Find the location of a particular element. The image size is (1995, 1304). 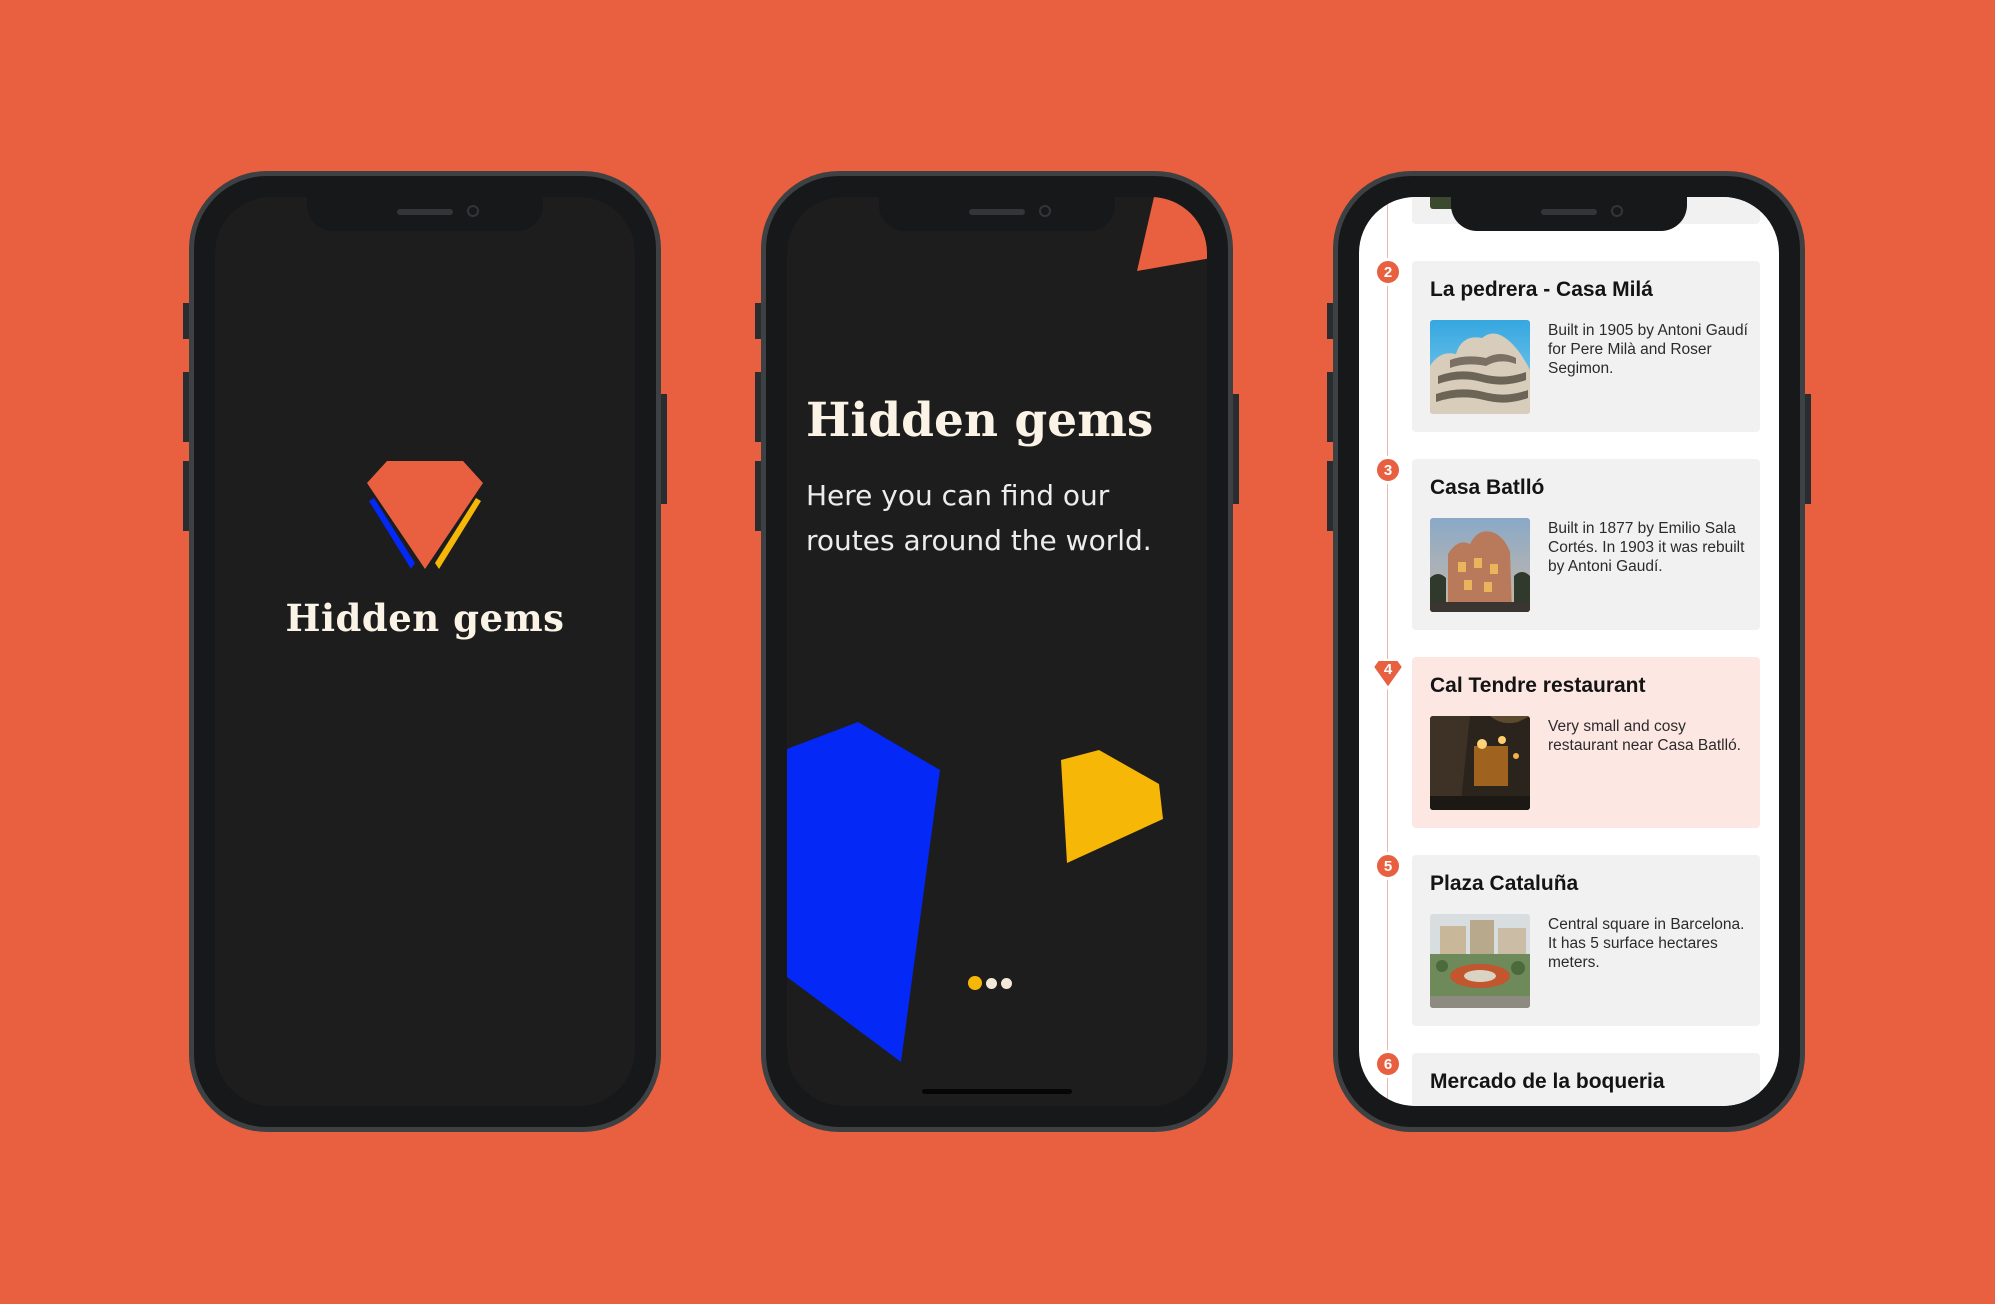

route-card: Mercado de la boqueria is located at coordinates (1586, 1079).